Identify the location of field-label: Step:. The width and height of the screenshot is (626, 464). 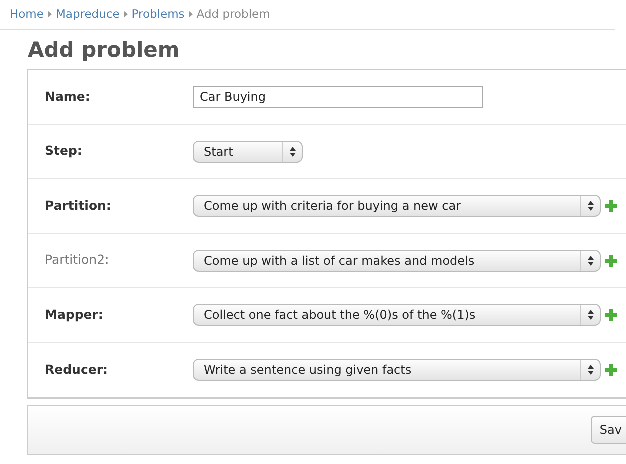
(64, 151).